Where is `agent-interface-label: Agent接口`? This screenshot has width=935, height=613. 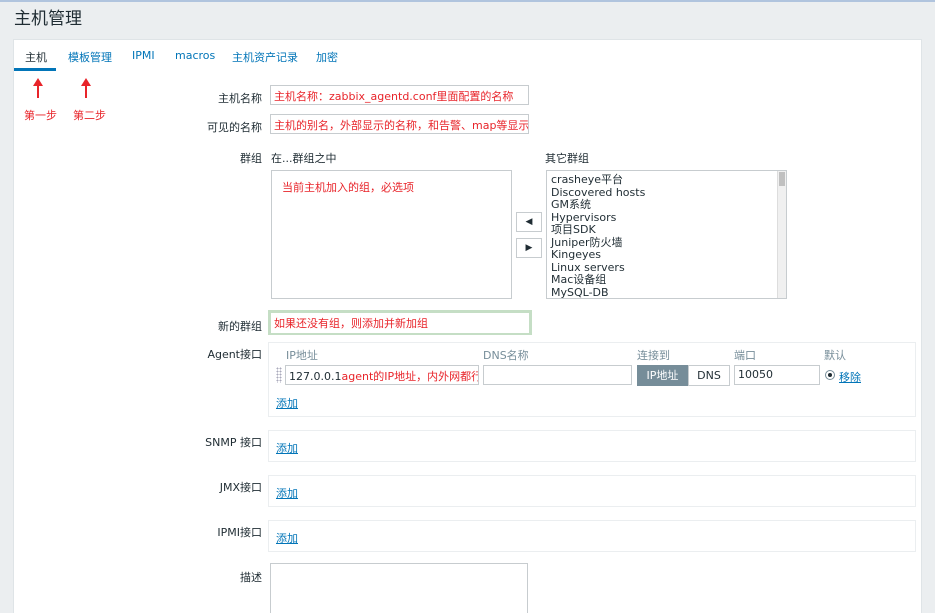 agent-interface-label: Agent接口 is located at coordinates (234, 354).